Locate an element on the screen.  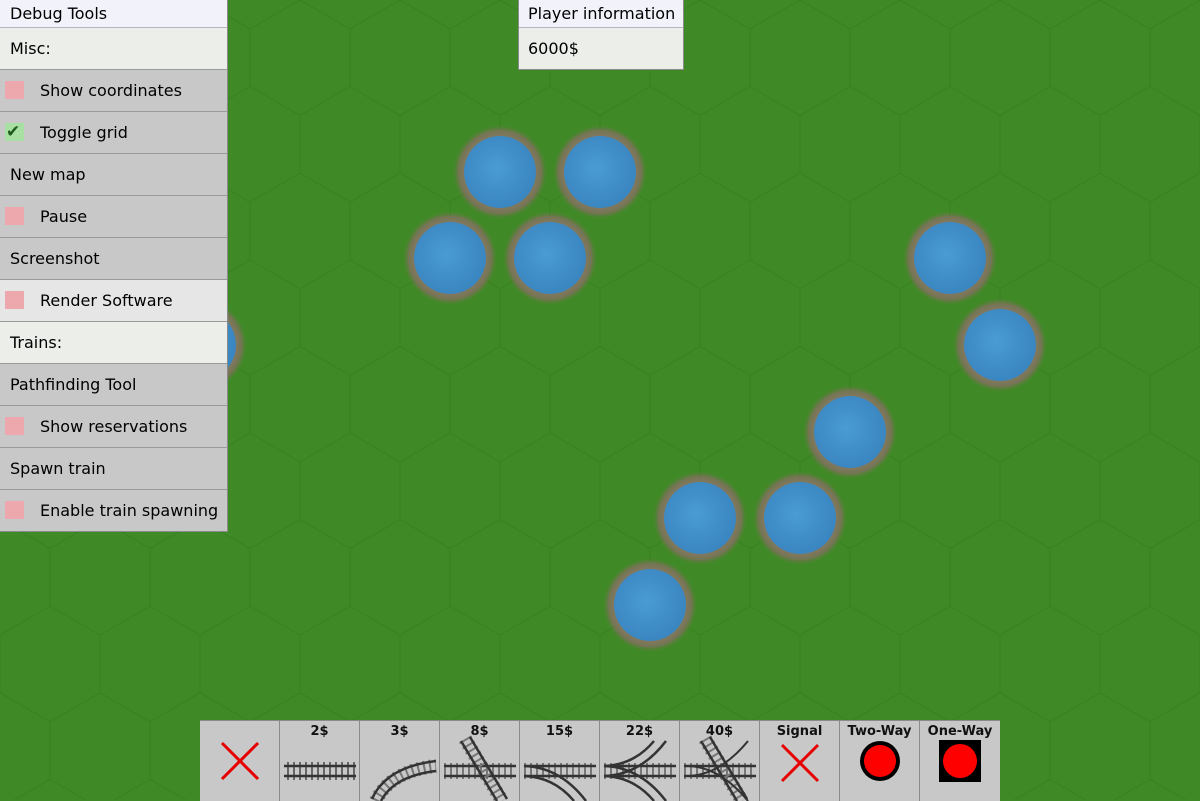
straight-track-button: 2$ is located at coordinates (320, 761).